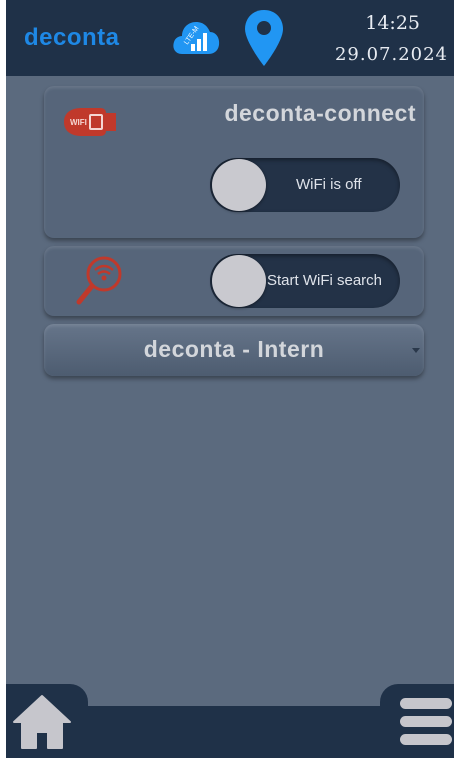  What do you see at coordinates (425, 722) in the screenshot?
I see `hamburger-menu-icon` at bounding box center [425, 722].